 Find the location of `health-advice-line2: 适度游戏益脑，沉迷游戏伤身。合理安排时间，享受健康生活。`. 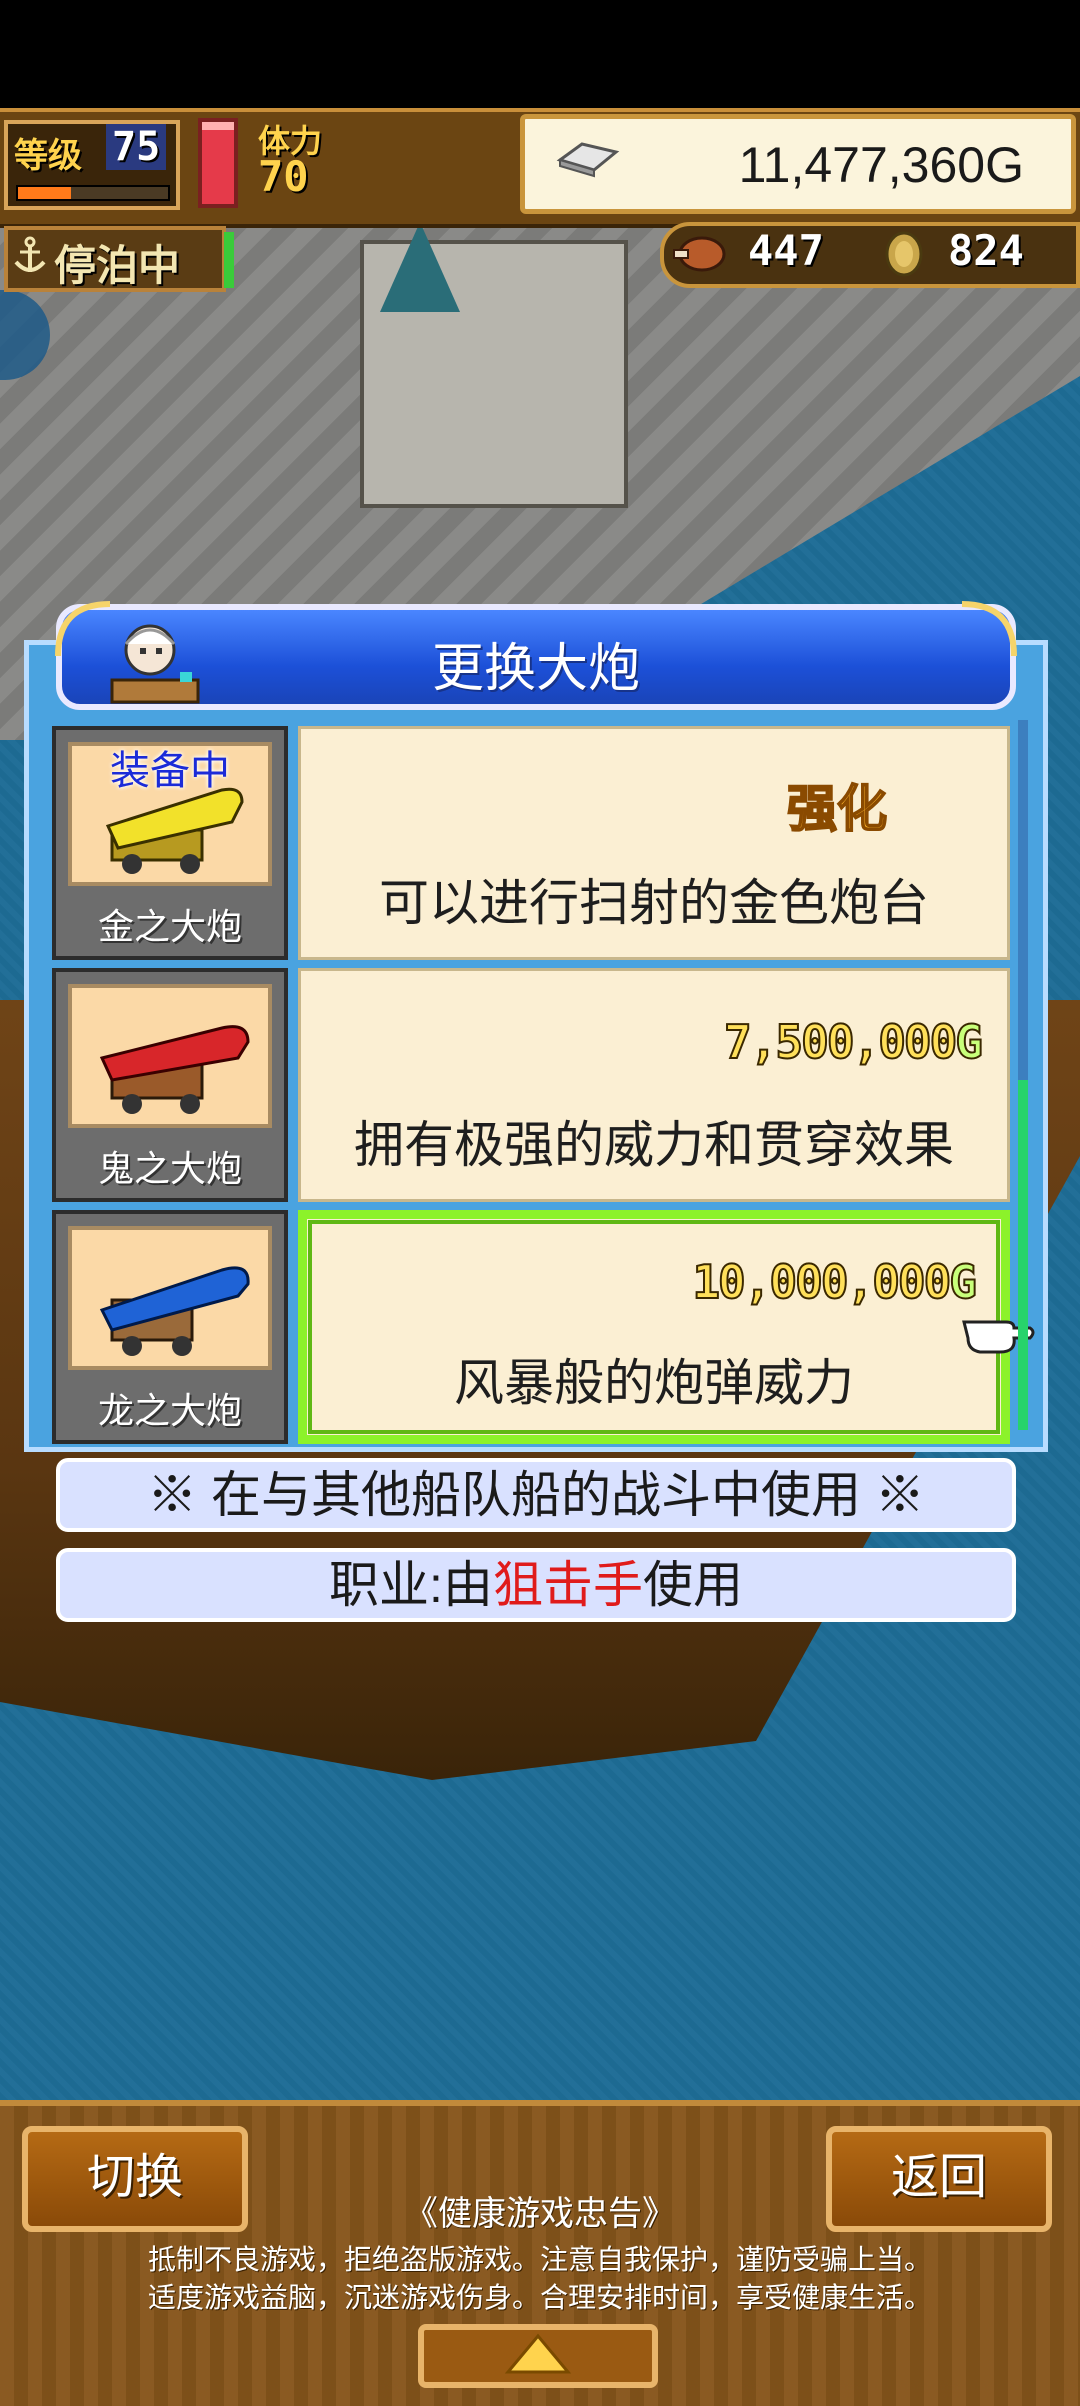

health-advice-line2: 适度游戏益脑，沉迷游戏伤身。合理安排时间，享受健康生活。 is located at coordinates (539, 2297).